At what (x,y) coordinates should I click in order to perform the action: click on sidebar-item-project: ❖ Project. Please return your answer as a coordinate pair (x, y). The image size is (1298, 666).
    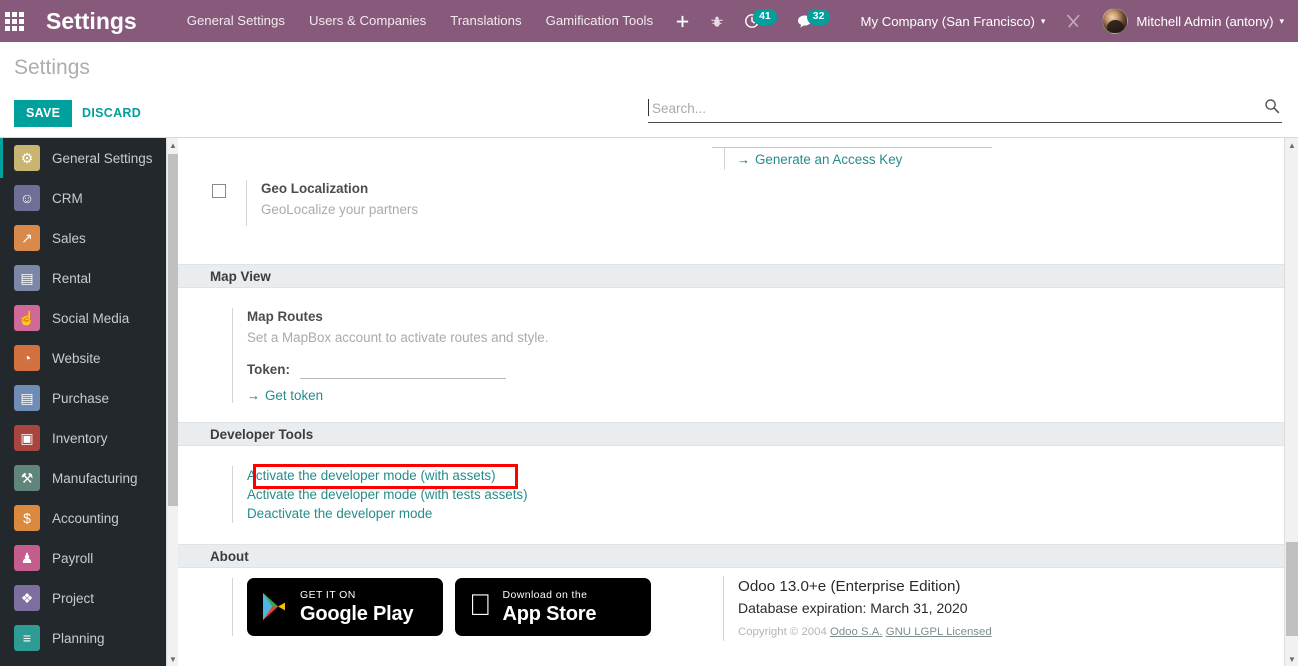
    Looking at the image, I should click on (89, 598).